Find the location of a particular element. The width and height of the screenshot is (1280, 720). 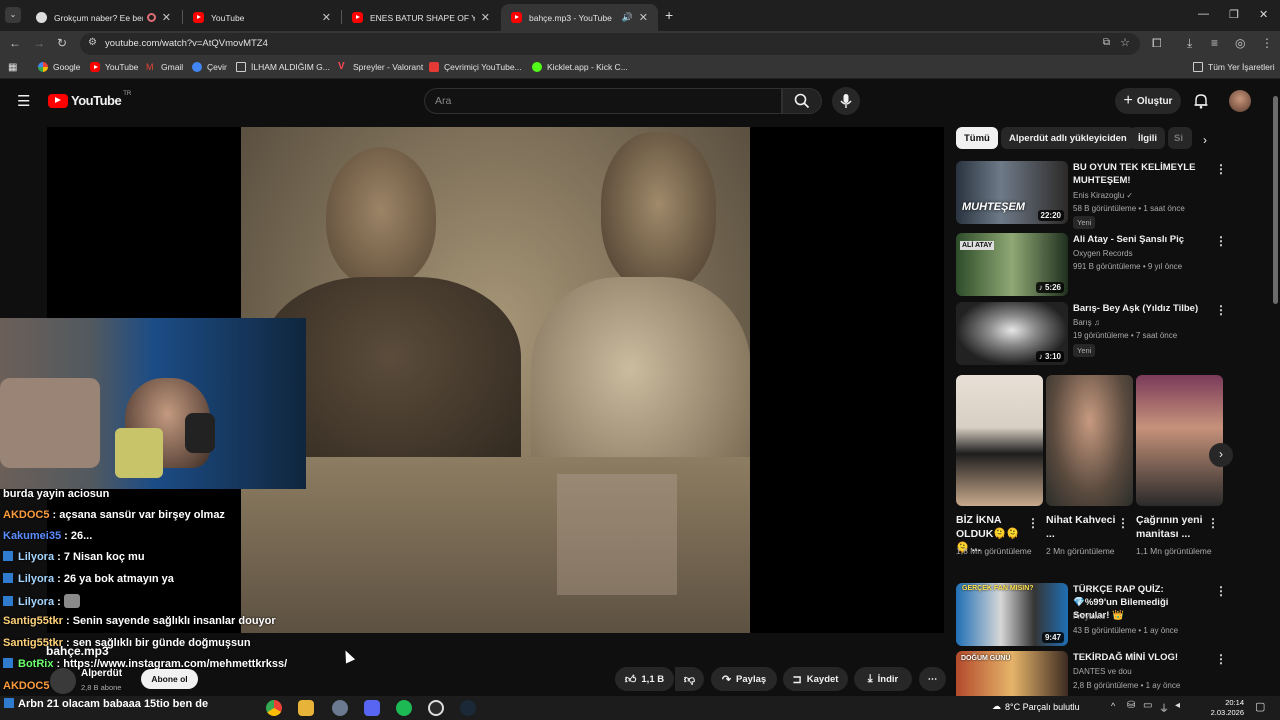

channel-name: Freyawie is located at coordinates (1089, 616).